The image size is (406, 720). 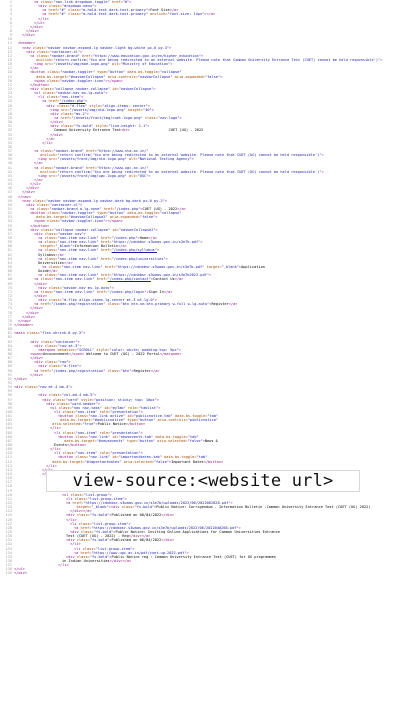 I want to click on source-code-text: </div>, so click(x=210, y=573).